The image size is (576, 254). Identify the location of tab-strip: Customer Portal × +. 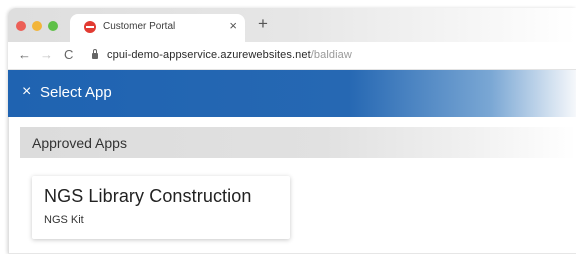
(292, 25).